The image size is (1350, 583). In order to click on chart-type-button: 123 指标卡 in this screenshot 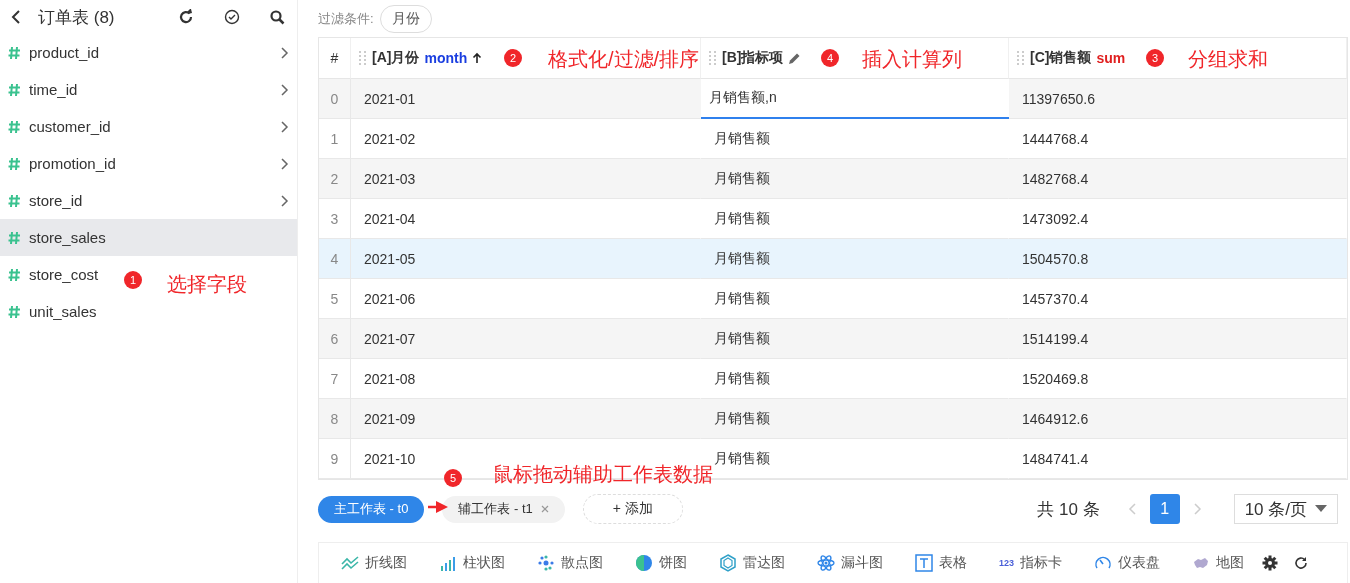, I will do `click(1031, 562)`.